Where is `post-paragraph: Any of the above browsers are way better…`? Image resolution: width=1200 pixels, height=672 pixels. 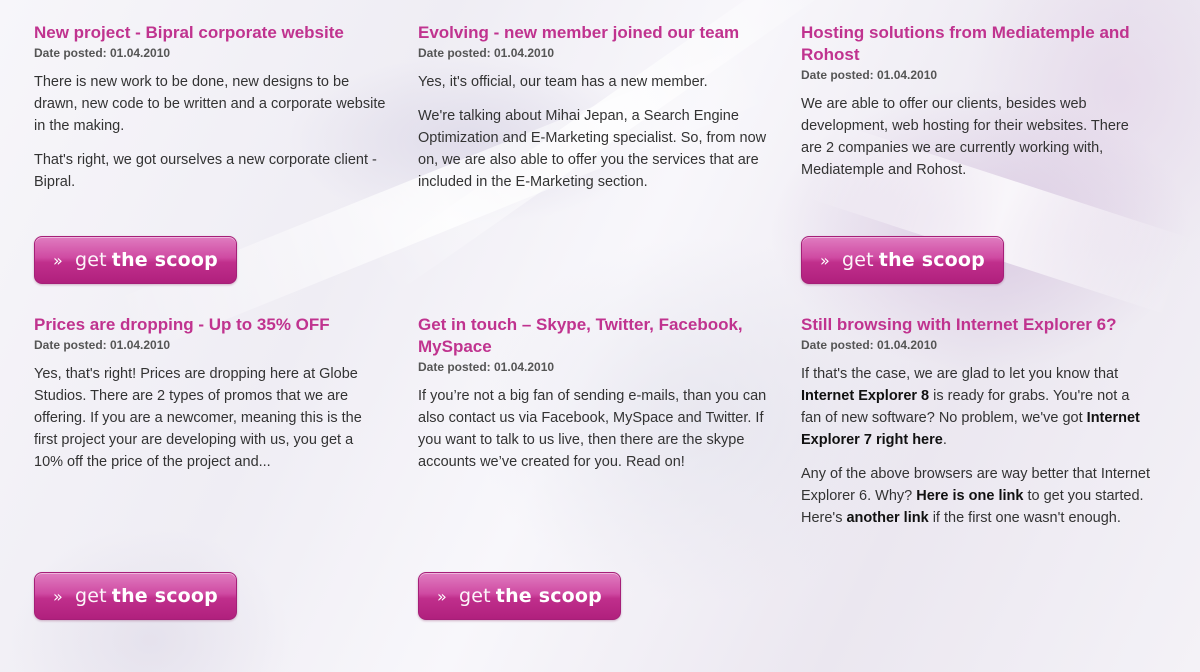 post-paragraph: Any of the above browsers are way better… is located at coordinates (977, 496).